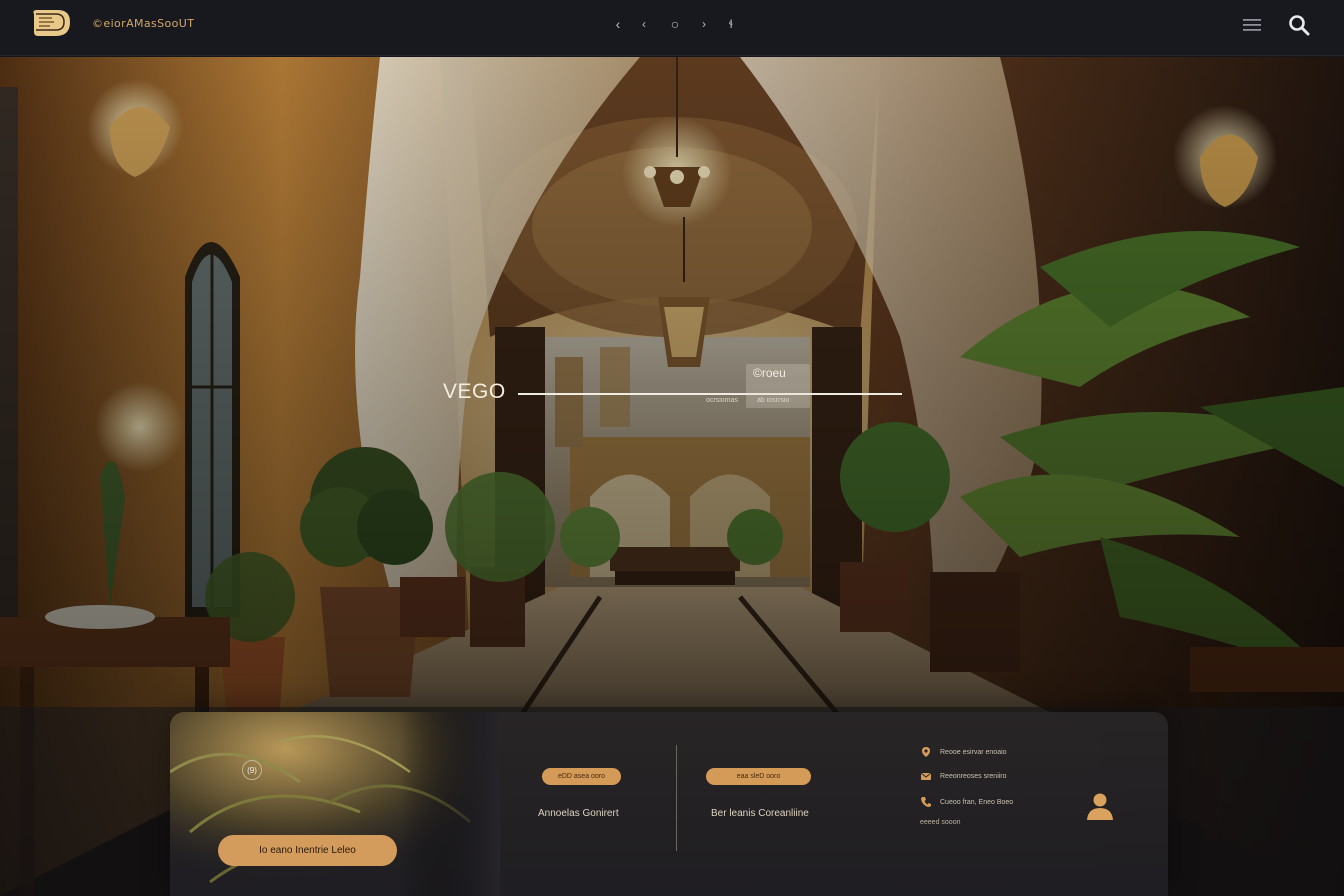 This screenshot has height=896, width=1344. What do you see at coordinates (973, 752) in the screenshot?
I see `info-row-text: Reooe esirvar enoaio` at bounding box center [973, 752].